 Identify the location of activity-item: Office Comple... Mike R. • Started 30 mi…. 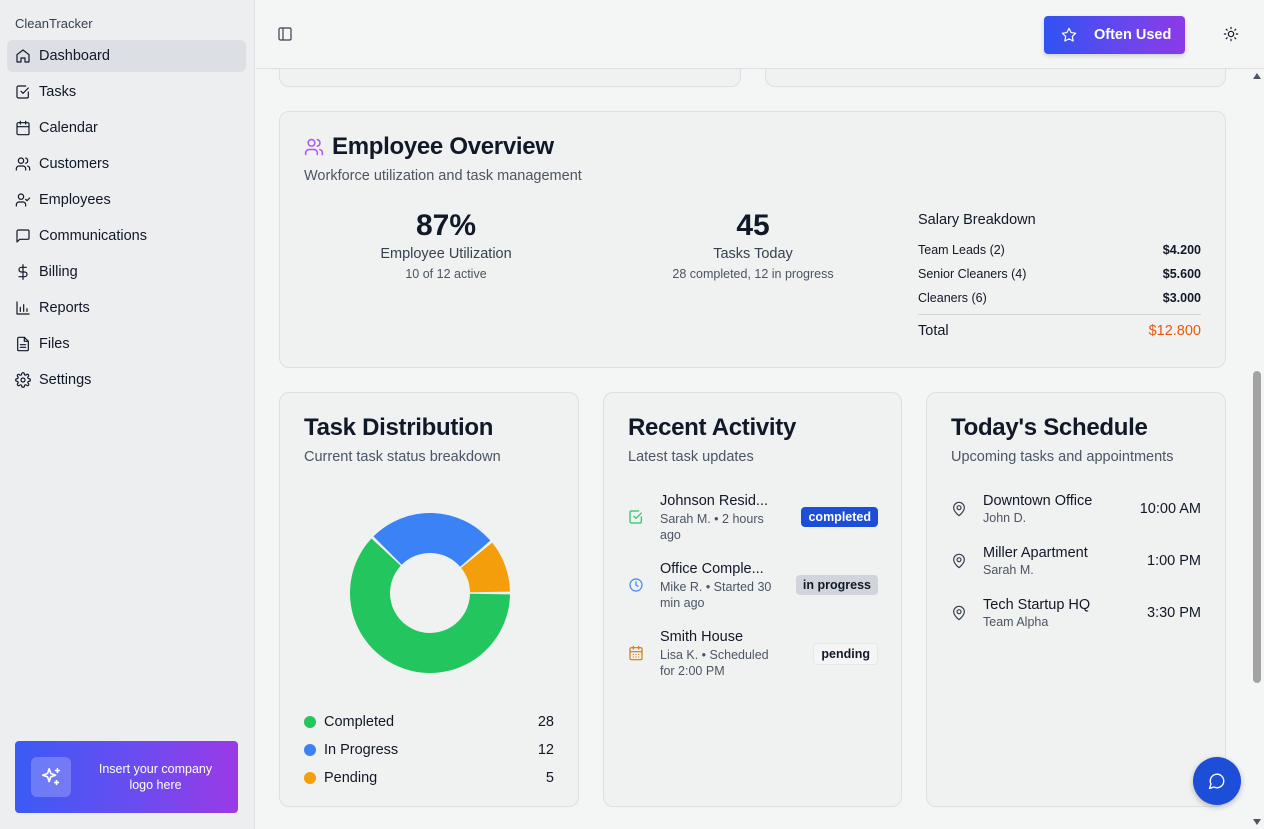
(753, 595).